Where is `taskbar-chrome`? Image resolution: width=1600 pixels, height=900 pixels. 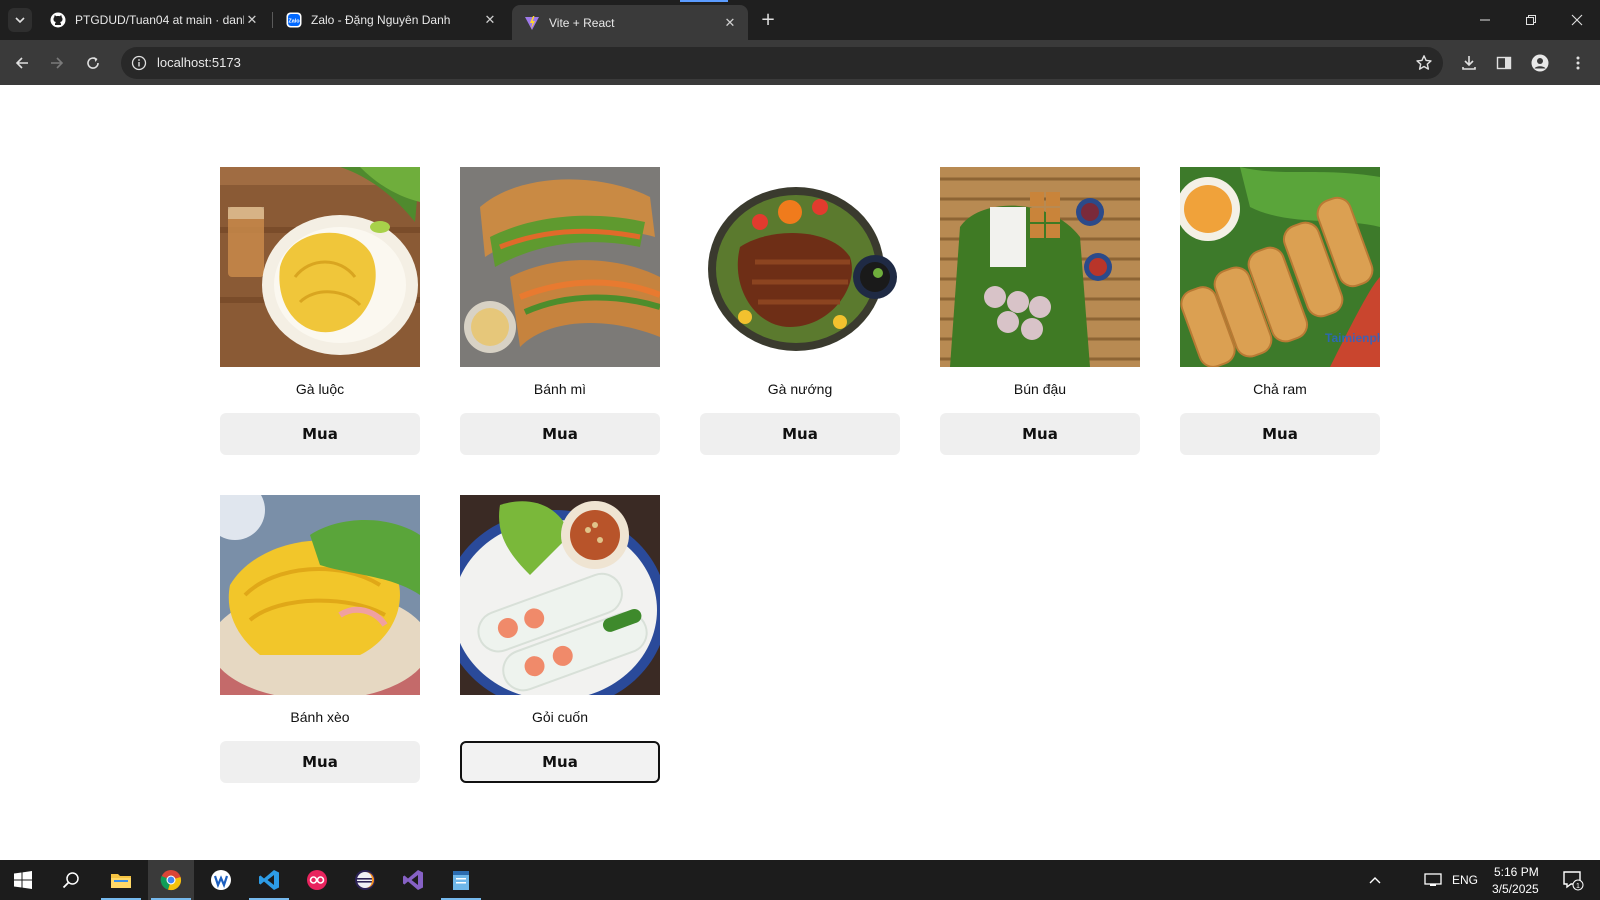
taskbar-chrome is located at coordinates (171, 880).